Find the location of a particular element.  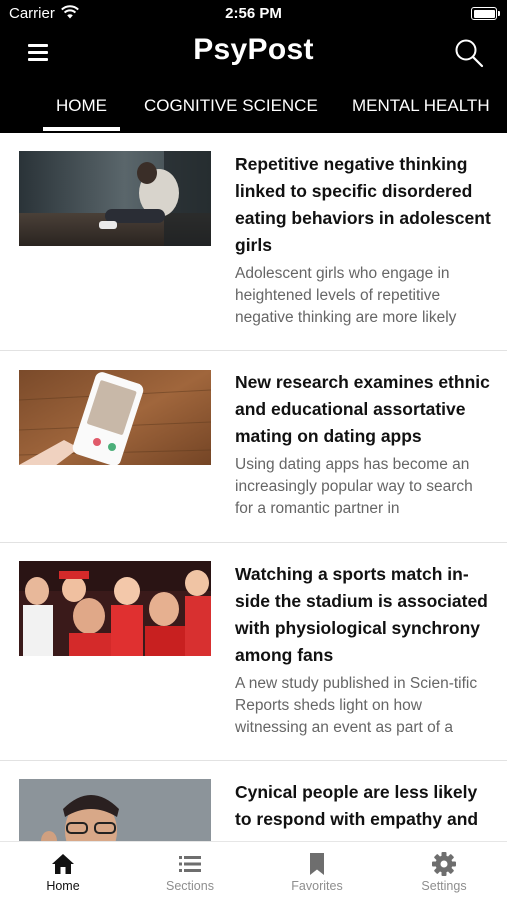

battery-icon is located at coordinates (485, 13).